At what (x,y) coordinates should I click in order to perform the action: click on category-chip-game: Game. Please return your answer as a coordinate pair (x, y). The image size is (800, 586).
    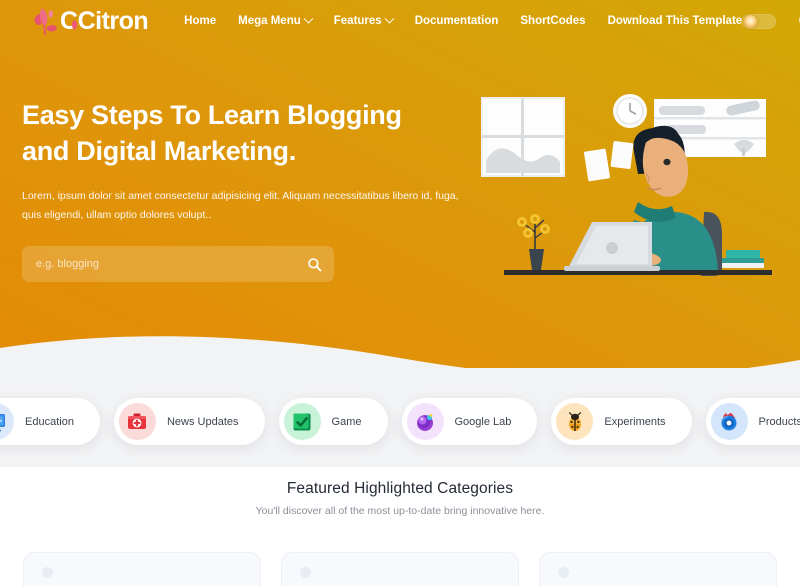
    Looking at the image, I should click on (333, 421).